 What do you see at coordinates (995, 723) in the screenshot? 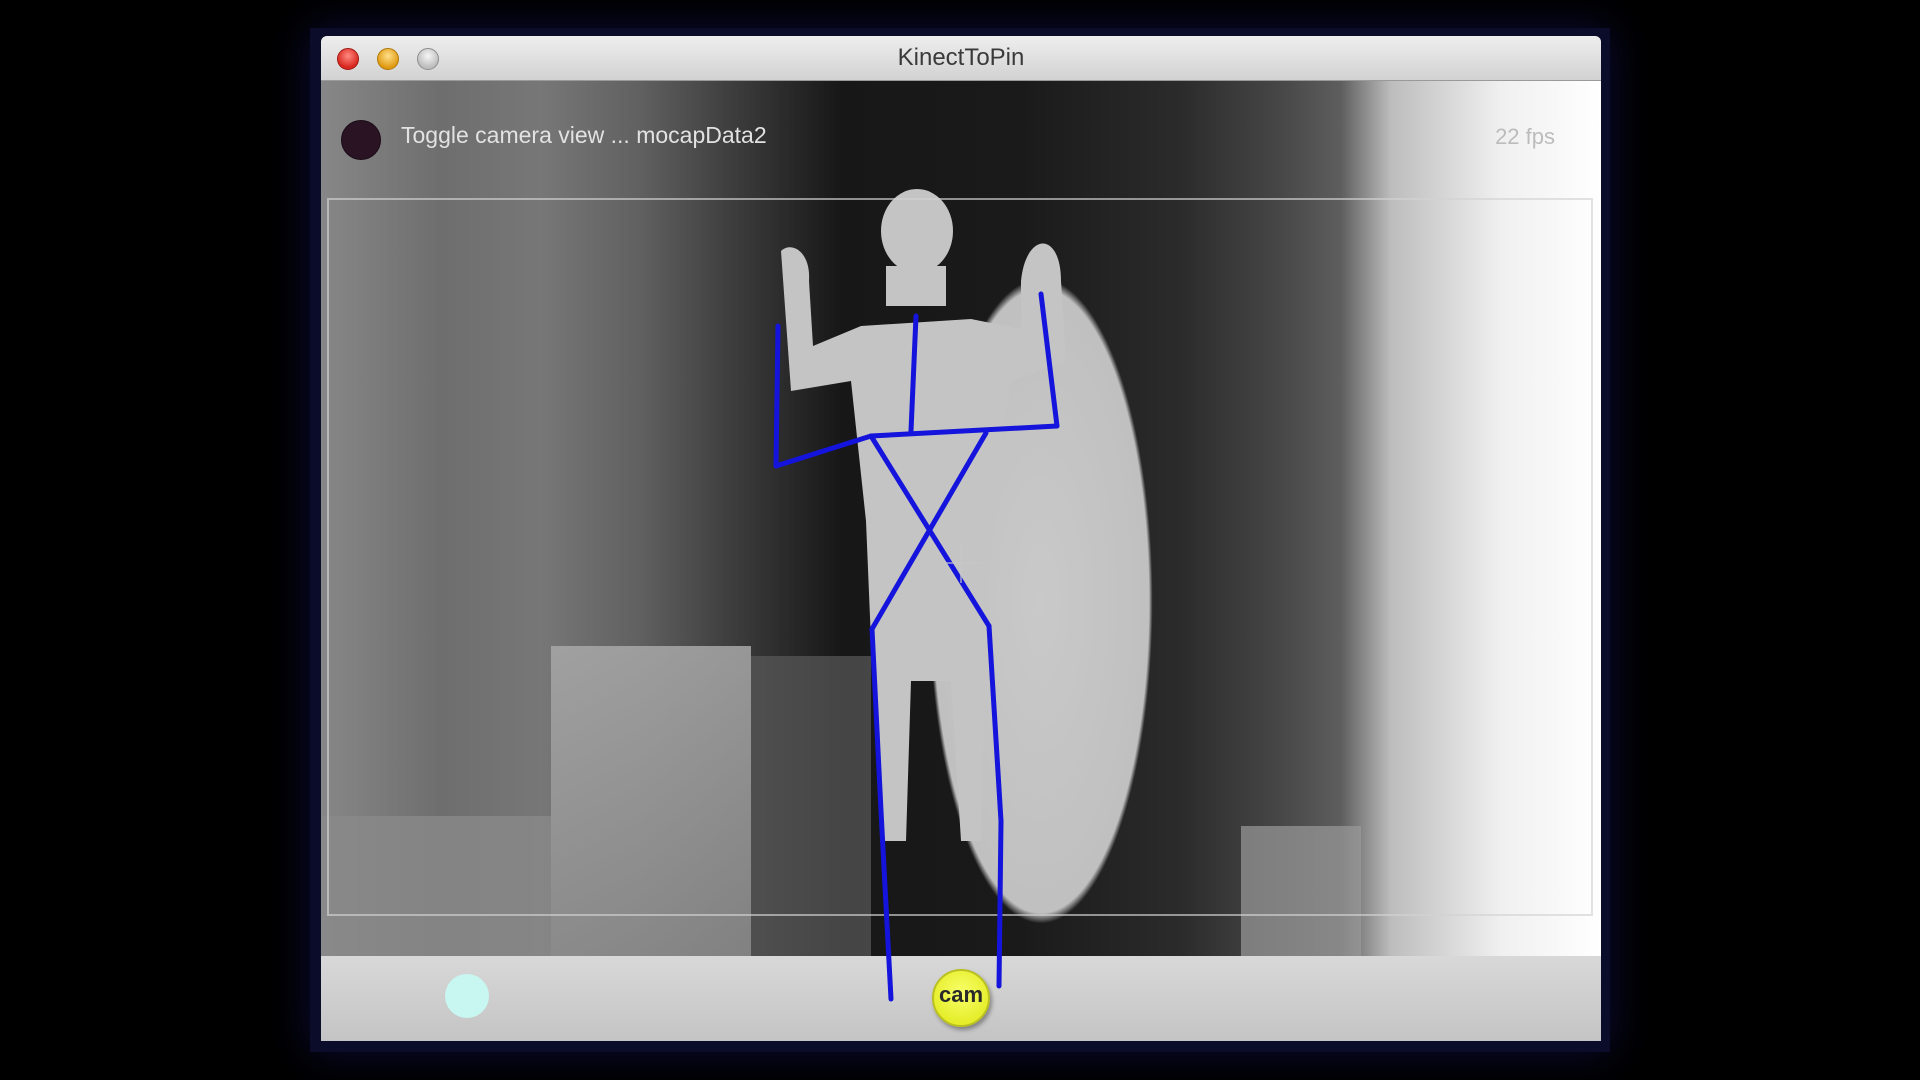
I see `skeleton-right-leg-upper` at bounding box center [995, 723].